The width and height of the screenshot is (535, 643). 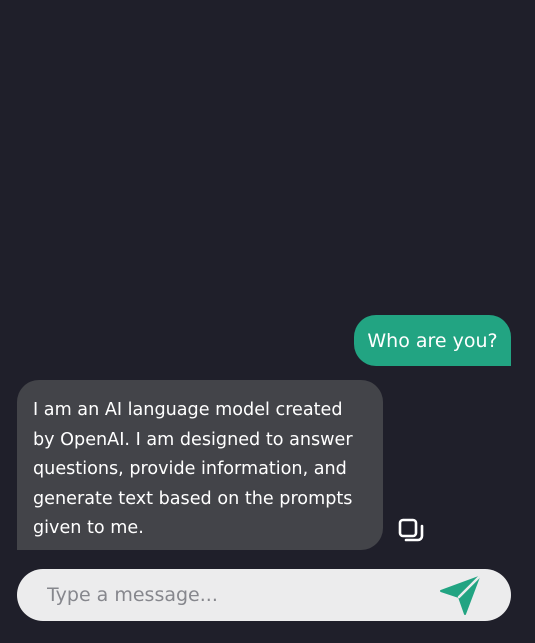 I want to click on message-composer, so click(x=264, y=595).